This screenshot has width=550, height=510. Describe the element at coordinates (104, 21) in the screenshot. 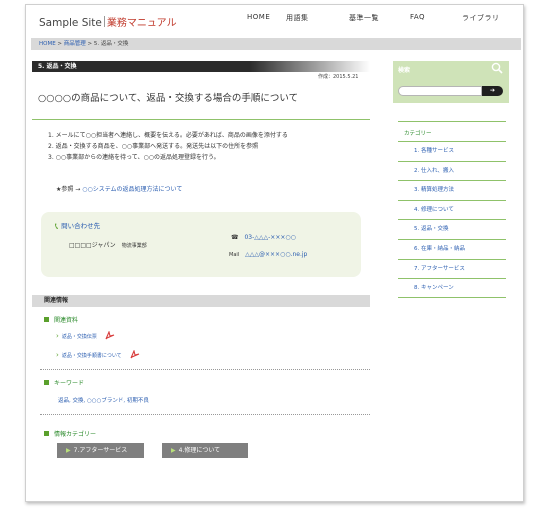

I see `logo-divider` at that location.